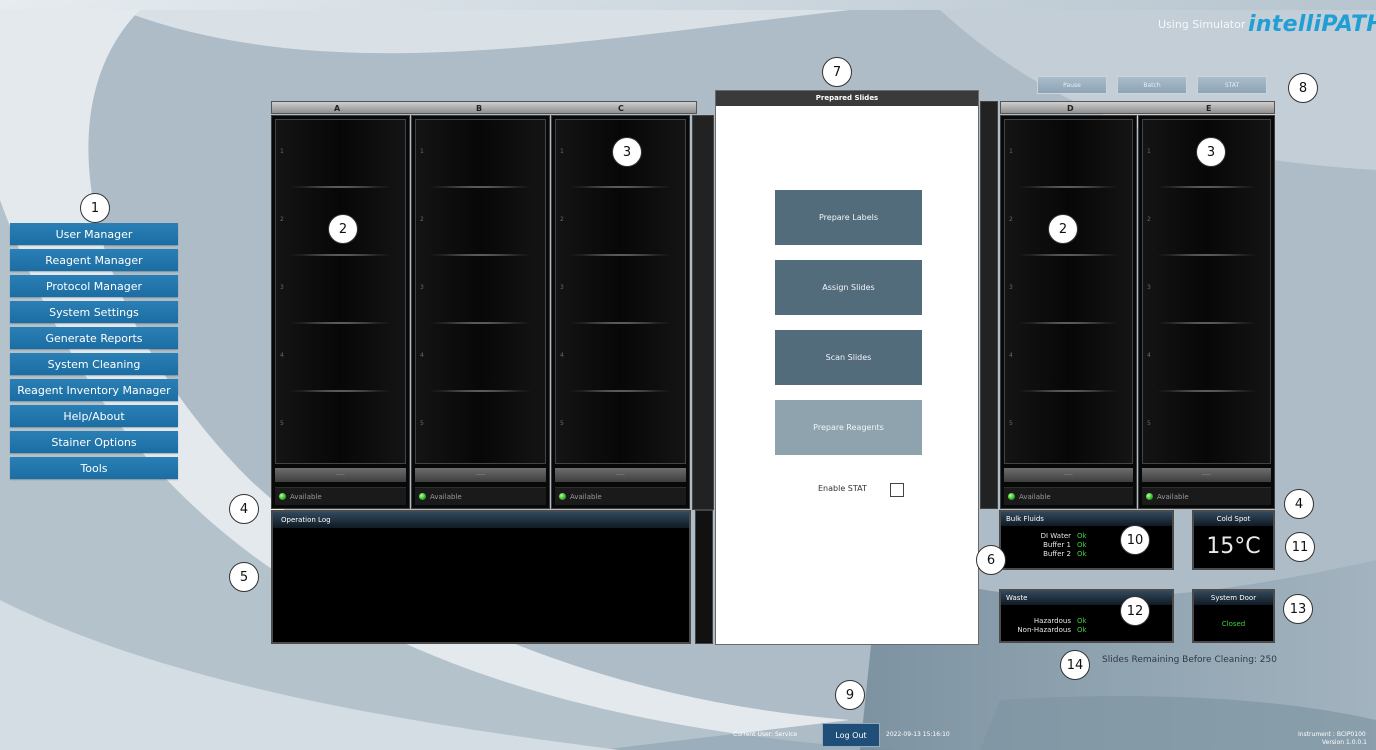 This screenshot has height=750, width=1376. I want to click on callout-marker: 8, so click(1303, 88).